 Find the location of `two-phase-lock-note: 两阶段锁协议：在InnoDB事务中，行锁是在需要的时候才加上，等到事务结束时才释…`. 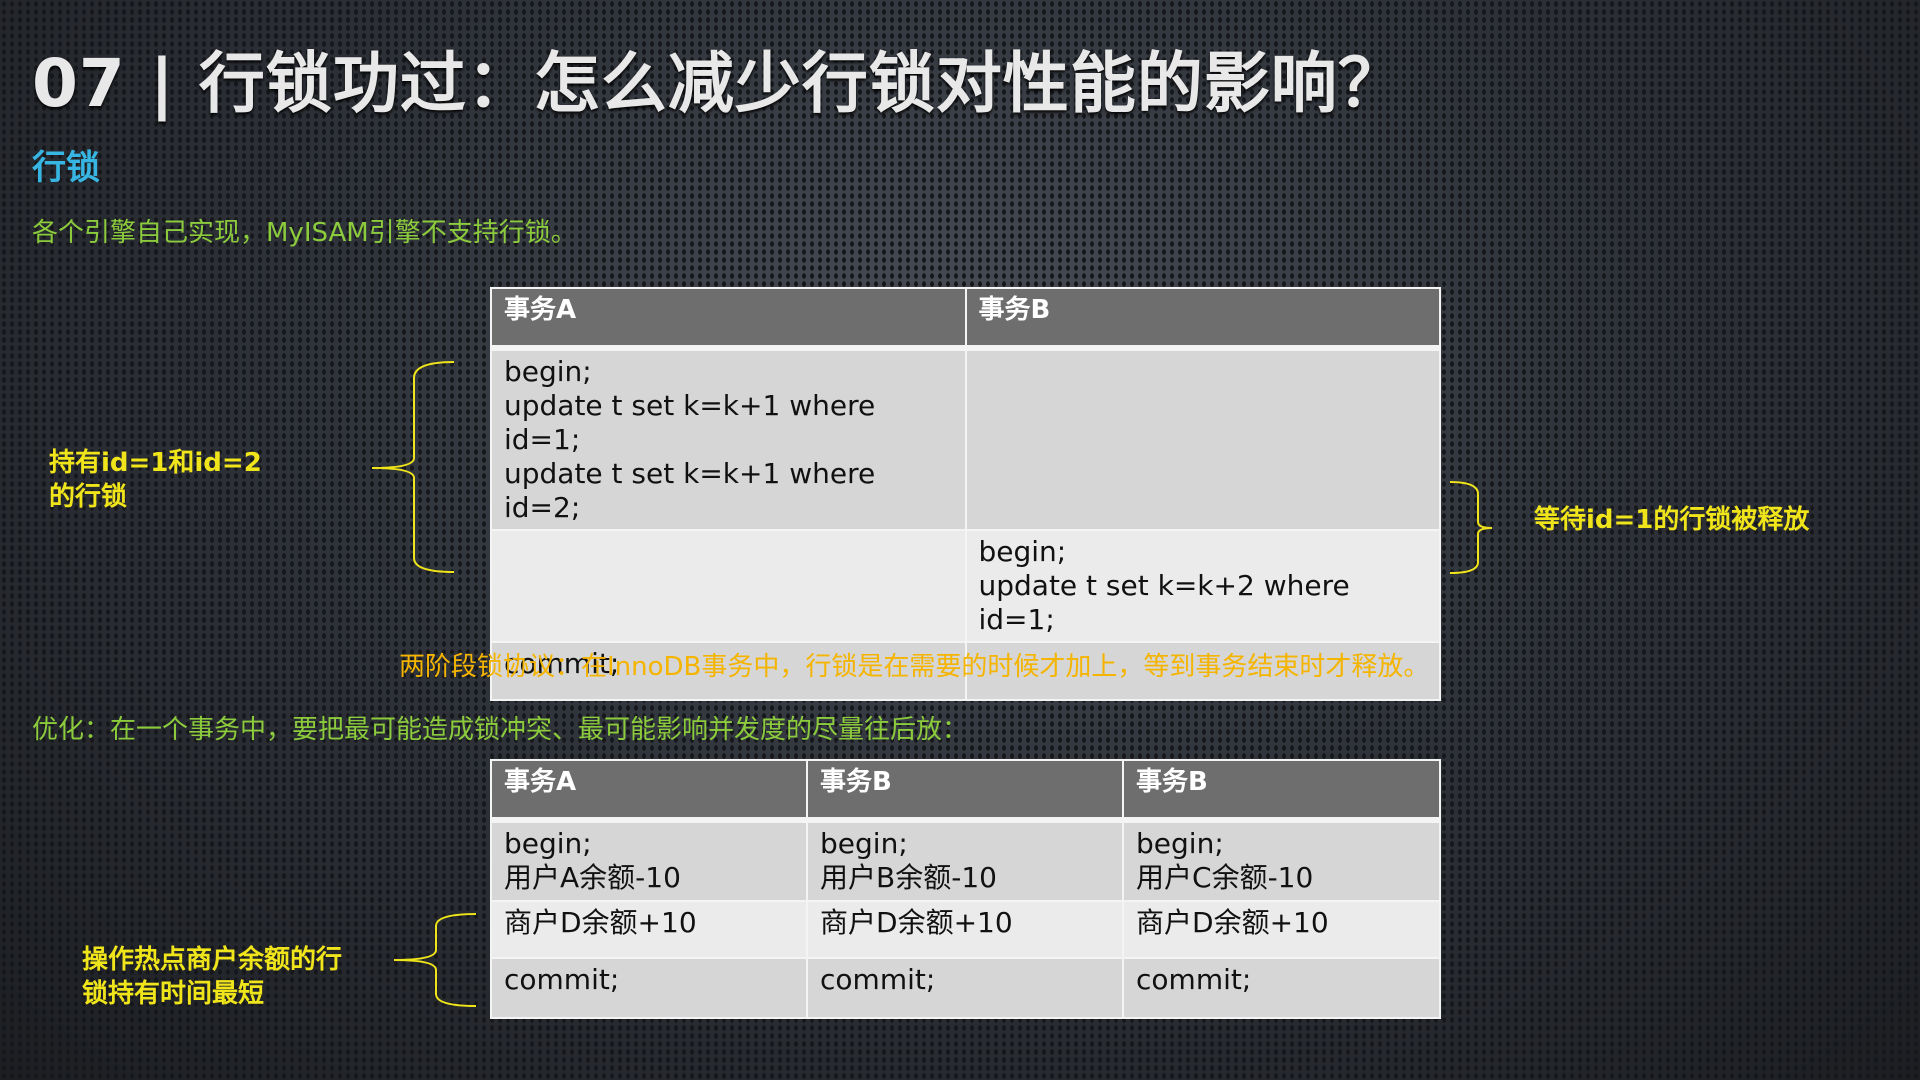

two-phase-lock-note: 两阶段锁协议：在InnoDB事务中，行锁是在需要的时候才加上，等到事务结束时才释… is located at coordinates (914, 667).